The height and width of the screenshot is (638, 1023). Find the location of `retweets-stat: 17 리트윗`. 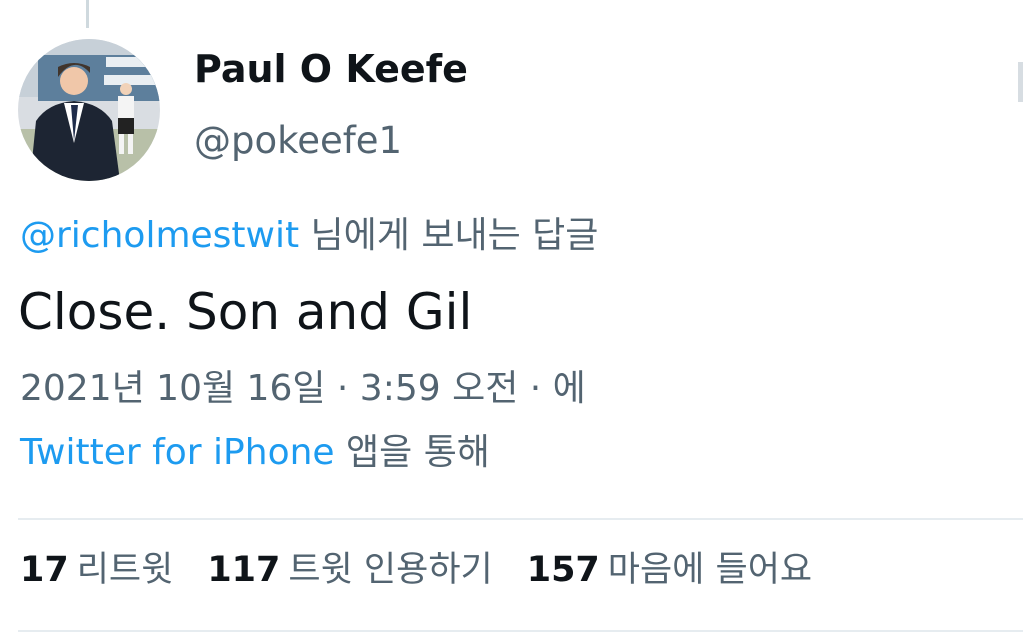

retweets-stat: 17 리트윗 is located at coordinates (96, 570).